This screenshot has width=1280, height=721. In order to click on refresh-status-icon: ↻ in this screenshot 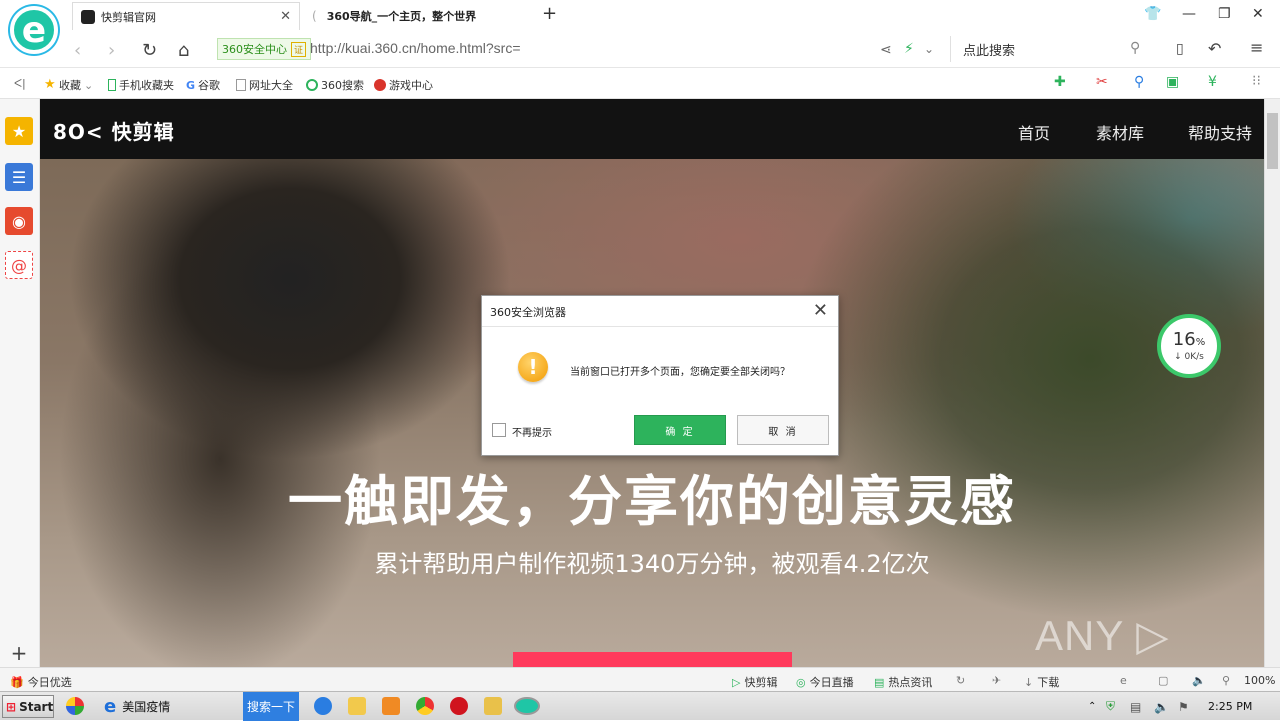, I will do `click(960, 680)`.